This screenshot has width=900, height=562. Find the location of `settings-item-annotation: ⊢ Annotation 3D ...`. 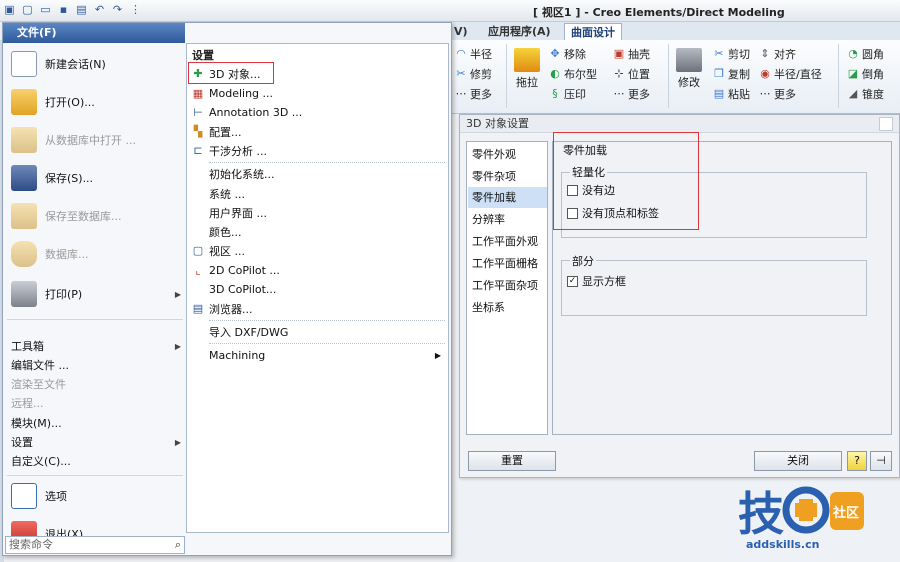

settings-item-annotation: ⊢ Annotation 3D ... is located at coordinates (318, 112).